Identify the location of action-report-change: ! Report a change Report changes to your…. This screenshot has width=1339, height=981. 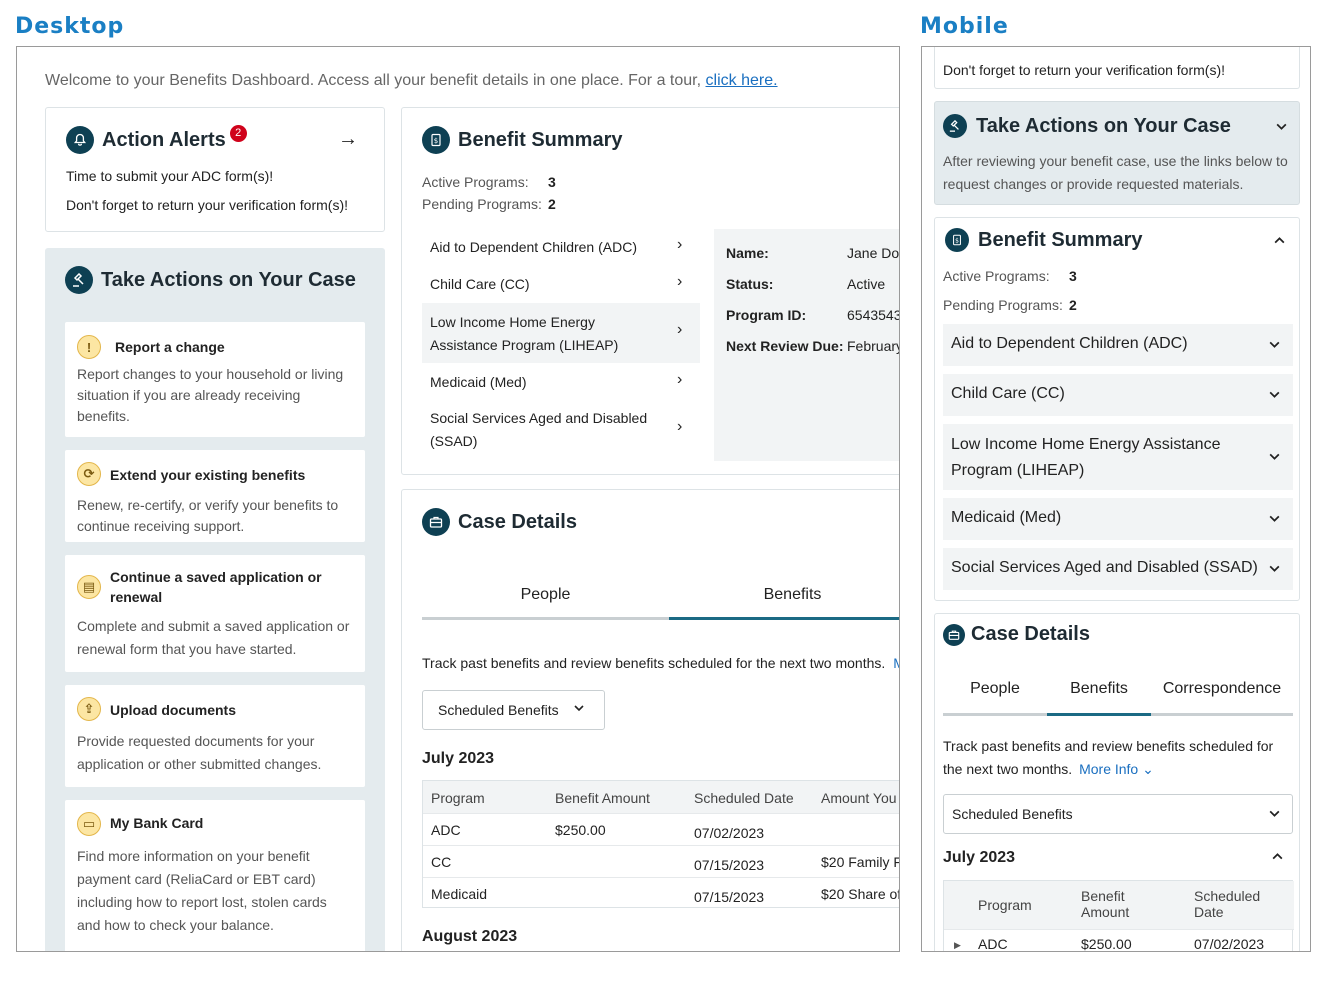
(215, 379).